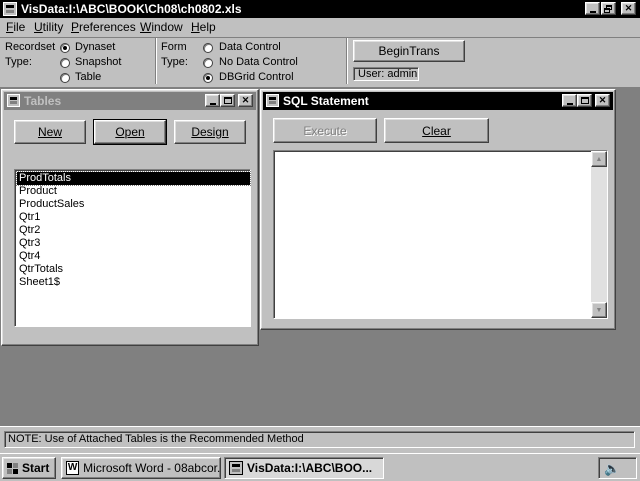  Describe the element at coordinates (250, 47) in the screenshot. I see `radio-data-control-label: Data Control` at that location.